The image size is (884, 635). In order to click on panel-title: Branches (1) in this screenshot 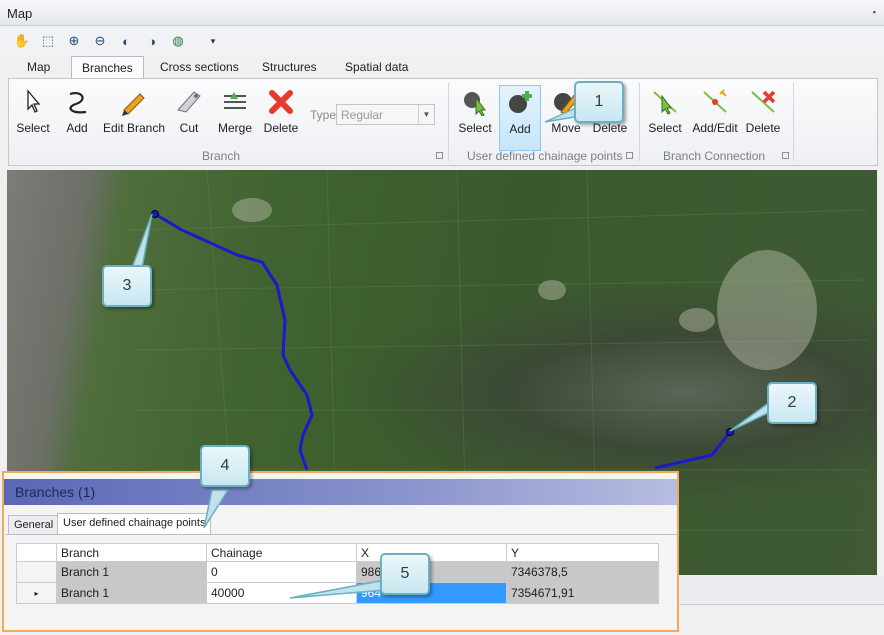, I will do `click(55, 492)`.